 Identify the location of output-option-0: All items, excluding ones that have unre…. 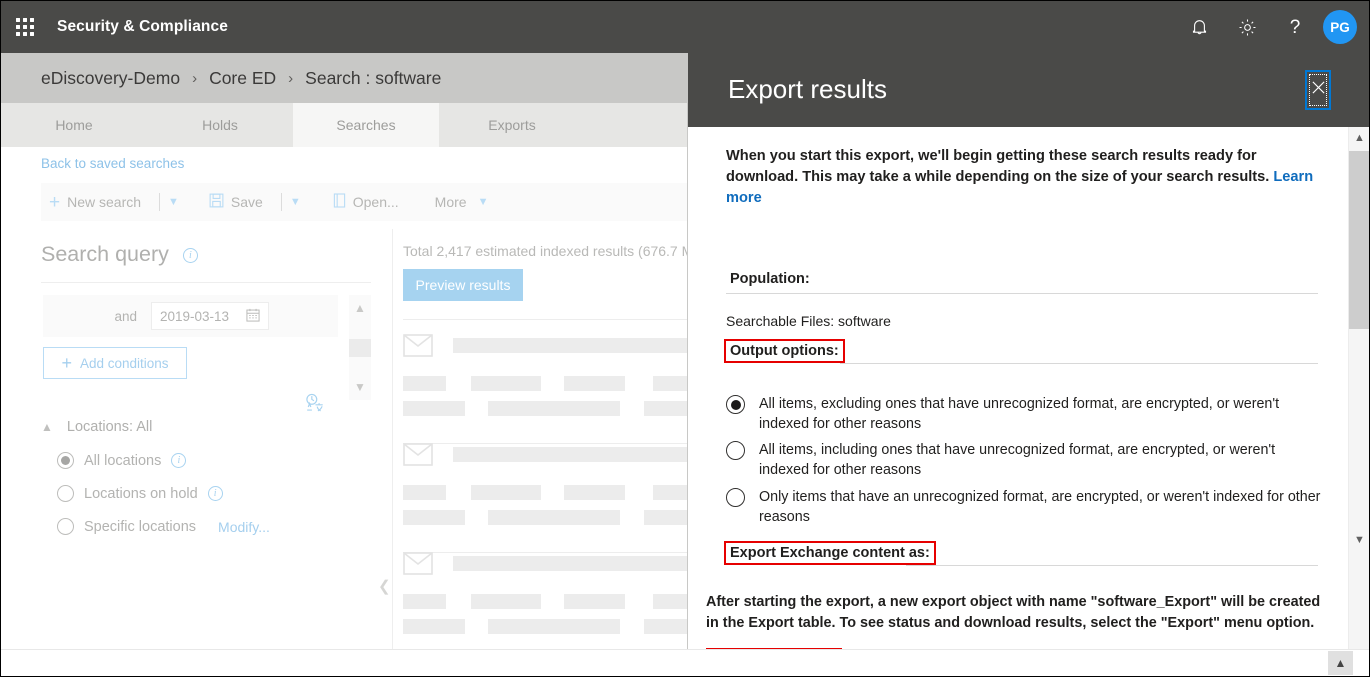
(1026, 414).